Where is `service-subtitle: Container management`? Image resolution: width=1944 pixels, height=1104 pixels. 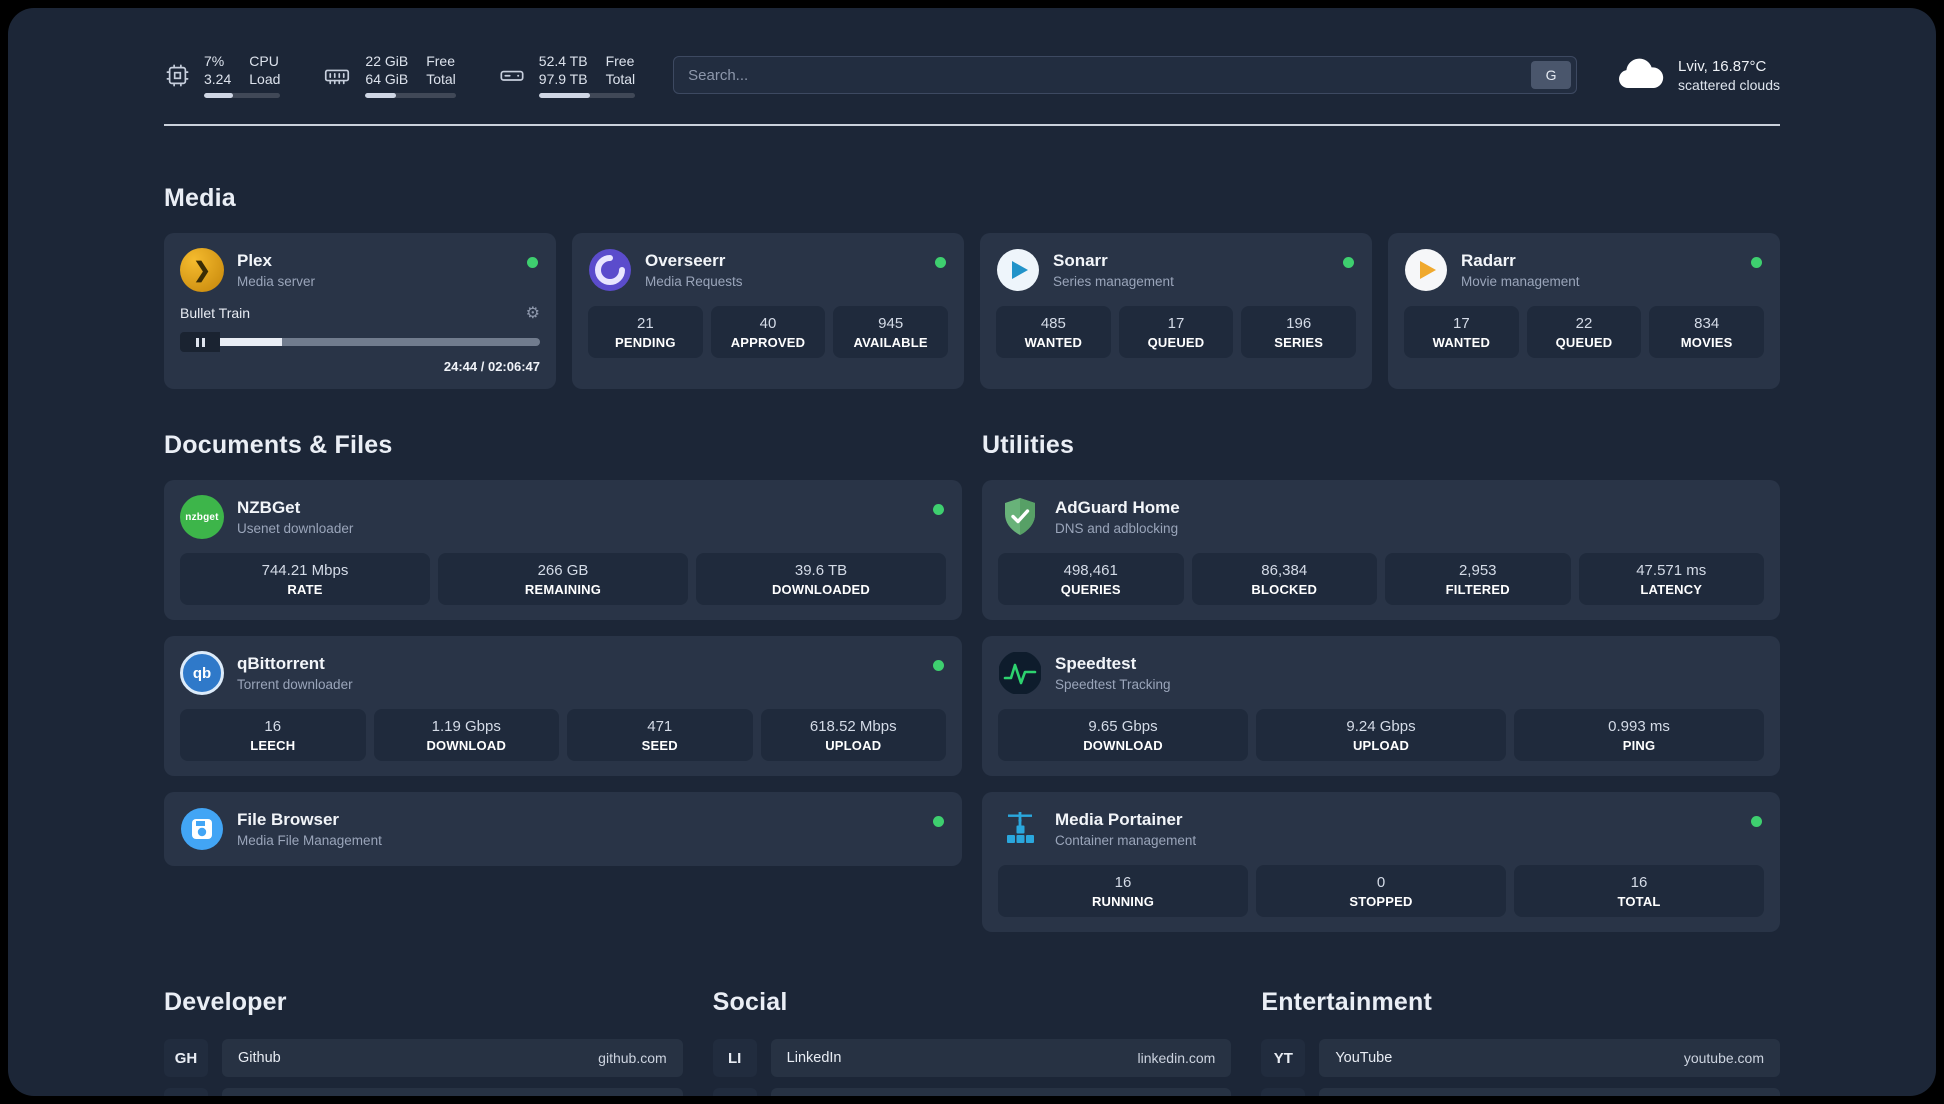 service-subtitle: Container management is located at coordinates (1126, 841).